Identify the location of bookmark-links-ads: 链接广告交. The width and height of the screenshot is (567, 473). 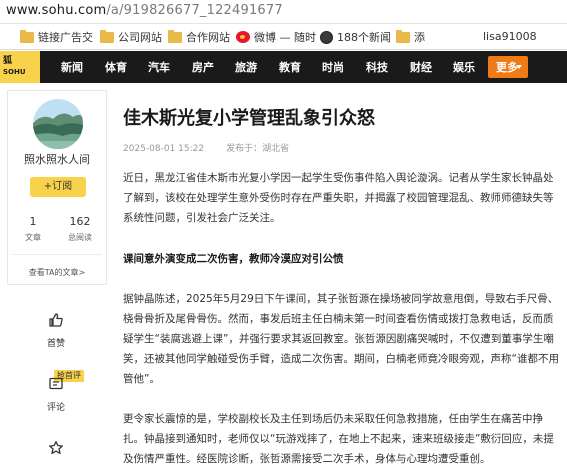
(56, 37).